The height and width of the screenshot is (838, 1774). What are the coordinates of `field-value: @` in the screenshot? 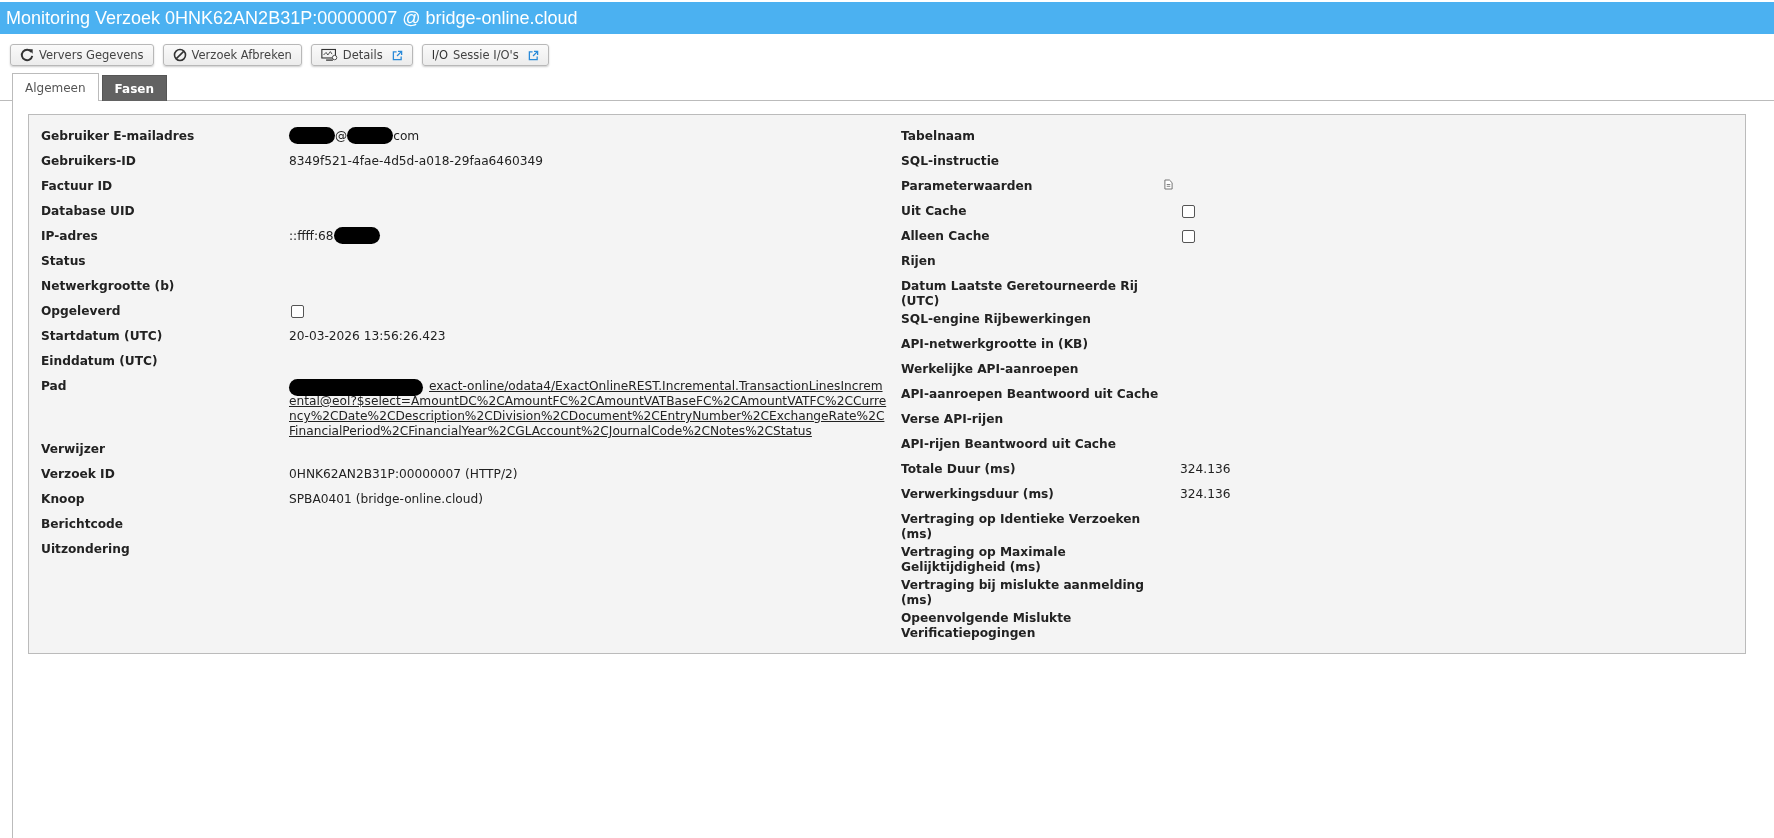 It's located at (341, 136).